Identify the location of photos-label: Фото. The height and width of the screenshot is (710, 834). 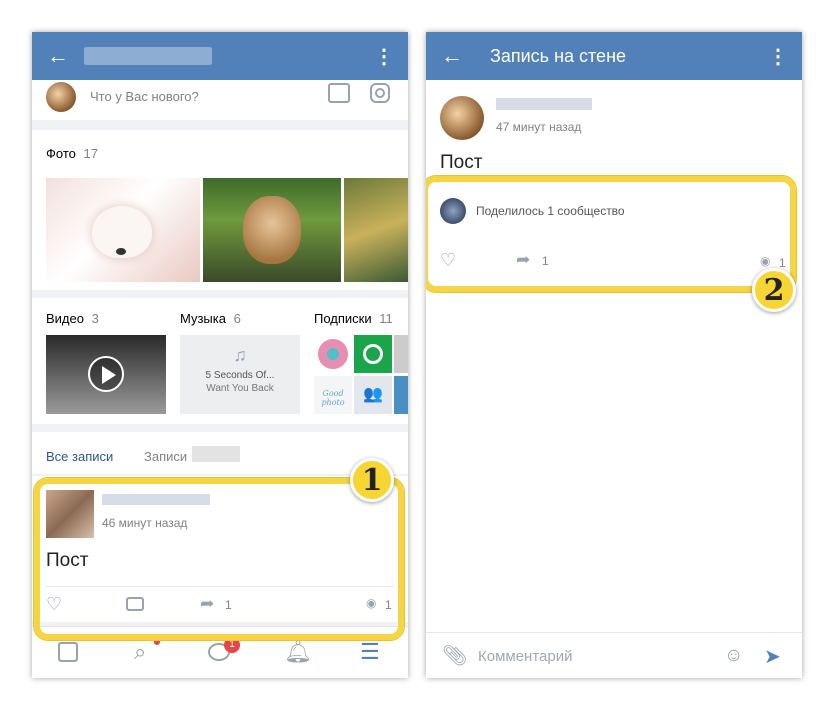
(61, 153).